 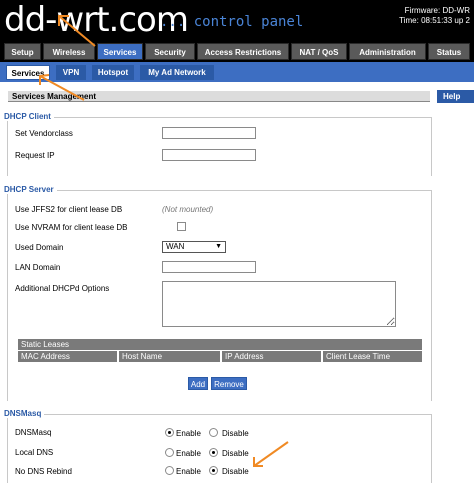 I want to click on firmware-info: Firmware: DD-WR Time: 08:51:33 up 2, so click(x=434, y=16).